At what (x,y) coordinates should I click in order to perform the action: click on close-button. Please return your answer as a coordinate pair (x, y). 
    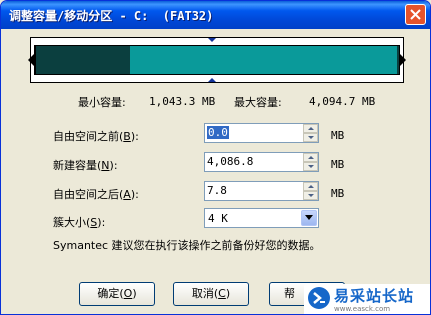
    Looking at the image, I should click on (415, 14).